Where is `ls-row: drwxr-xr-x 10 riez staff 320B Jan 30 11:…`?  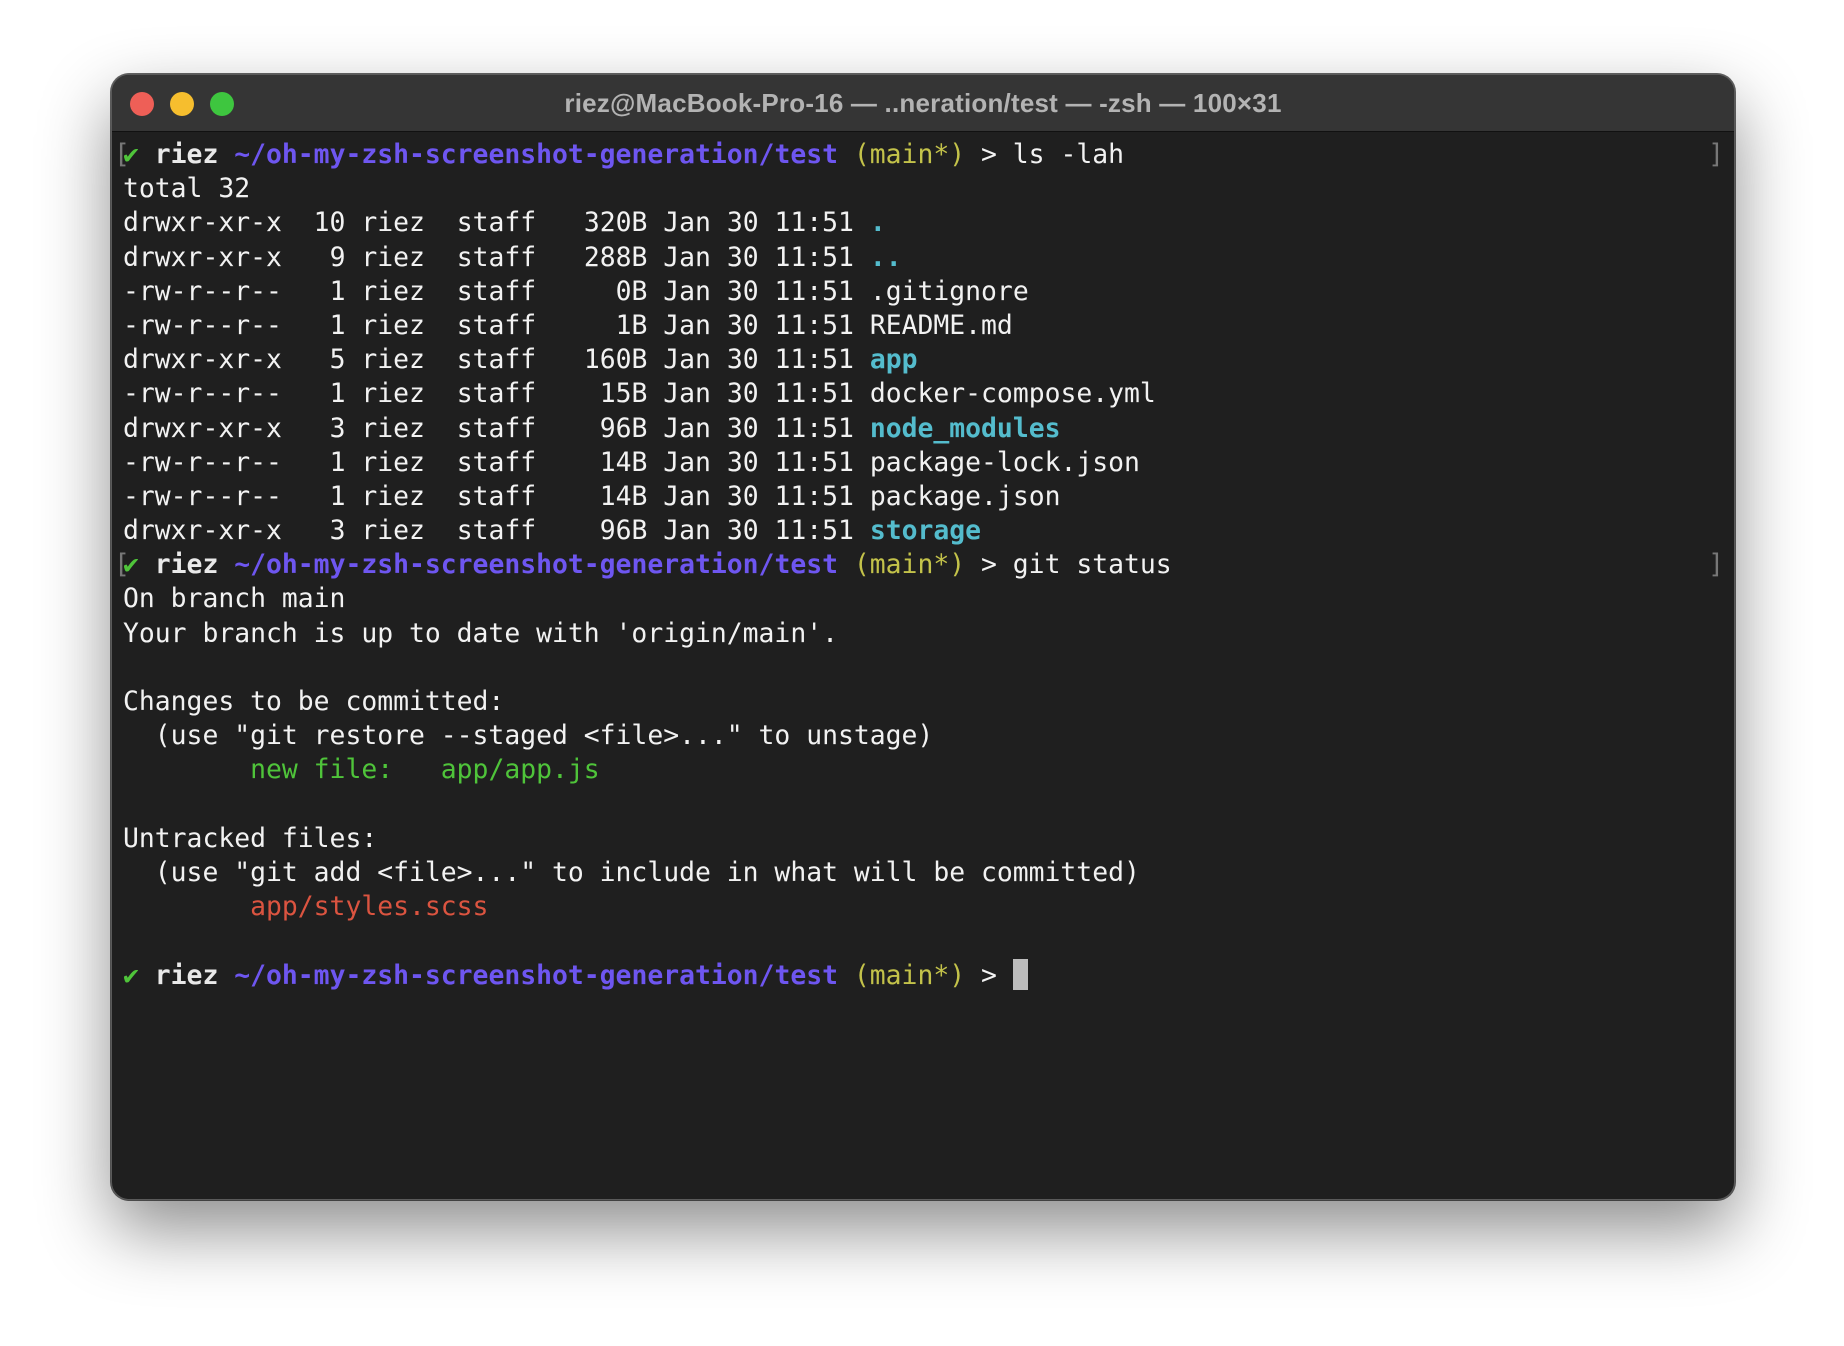 ls-row: drwxr-xr-x 10 riez staff 320B Jan 30 11:… is located at coordinates (923, 223).